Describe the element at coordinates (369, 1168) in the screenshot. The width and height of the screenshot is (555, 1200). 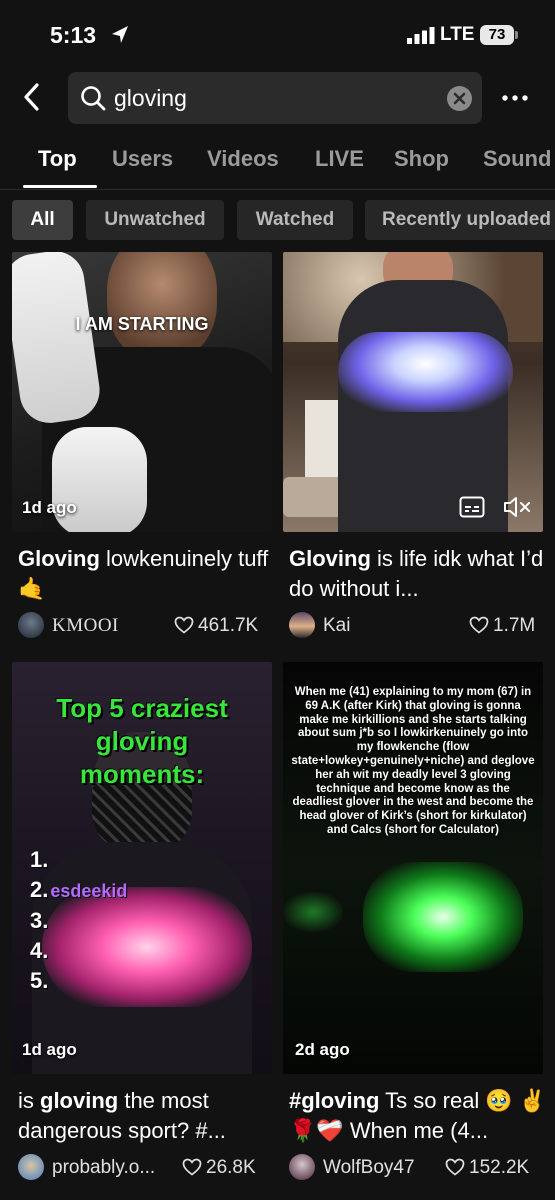
I see `author-name: WolfBoy47` at that location.